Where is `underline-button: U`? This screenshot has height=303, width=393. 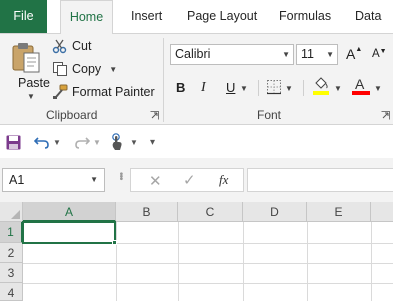 underline-button: U is located at coordinates (230, 88).